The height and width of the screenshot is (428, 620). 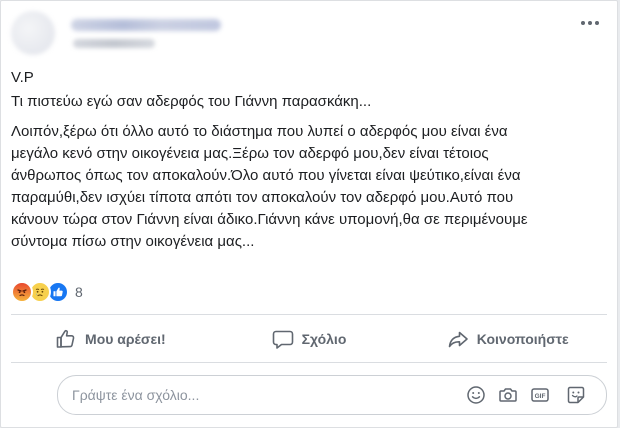 I want to click on sticker-icon, so click(x=576, y=395).